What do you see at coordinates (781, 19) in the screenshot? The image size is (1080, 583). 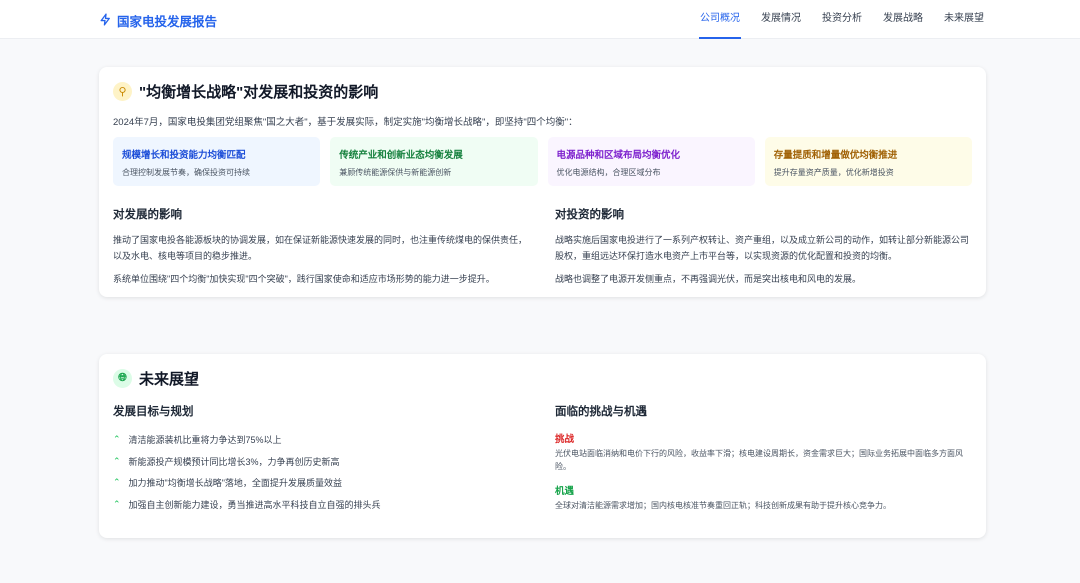 I see `nav-development: 发展情况` at bounding box center [781, 19].